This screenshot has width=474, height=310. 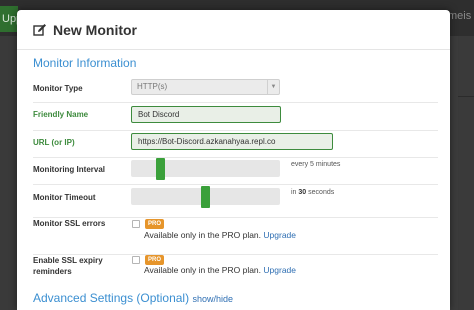 What do you see at coordinates (233, 30) in the screenshot?
I see `modal-header: New Monitor` at bounding box center [233, 30].